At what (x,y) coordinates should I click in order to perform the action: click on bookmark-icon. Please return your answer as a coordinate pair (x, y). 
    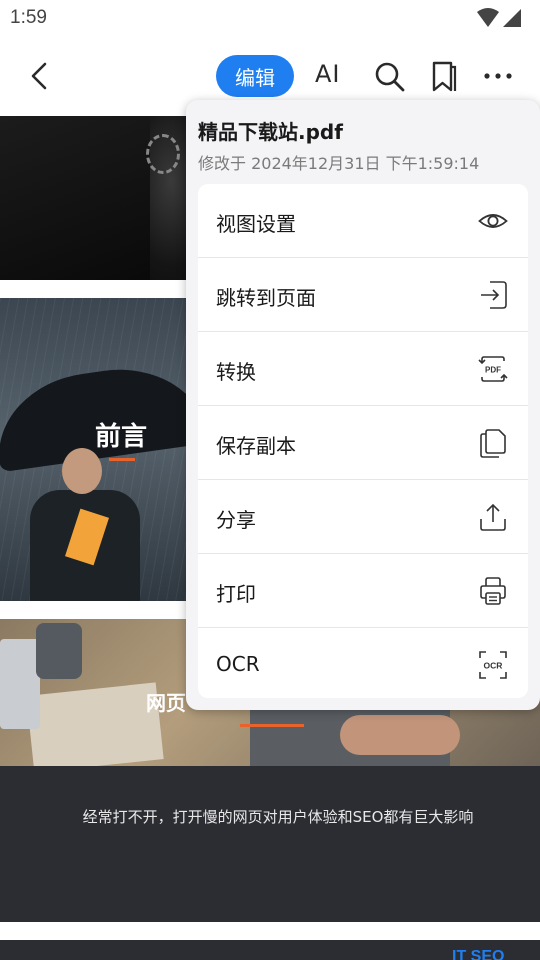
    Looking at the image, I should click on (444, 76).